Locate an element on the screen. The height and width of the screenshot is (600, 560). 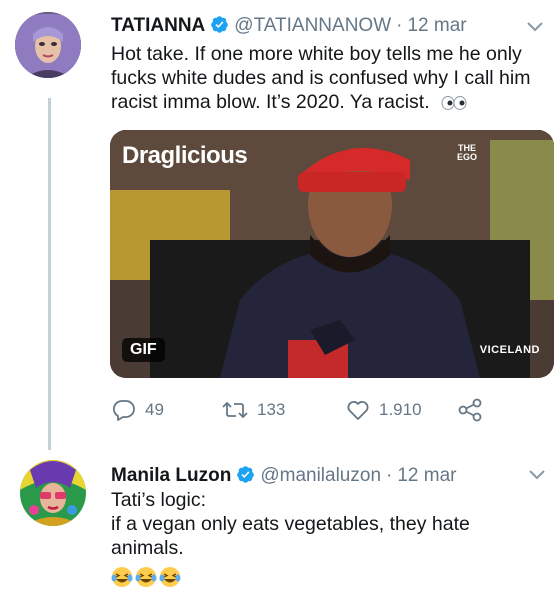
like-count: 1.910 is located at coordinates (400, 409).